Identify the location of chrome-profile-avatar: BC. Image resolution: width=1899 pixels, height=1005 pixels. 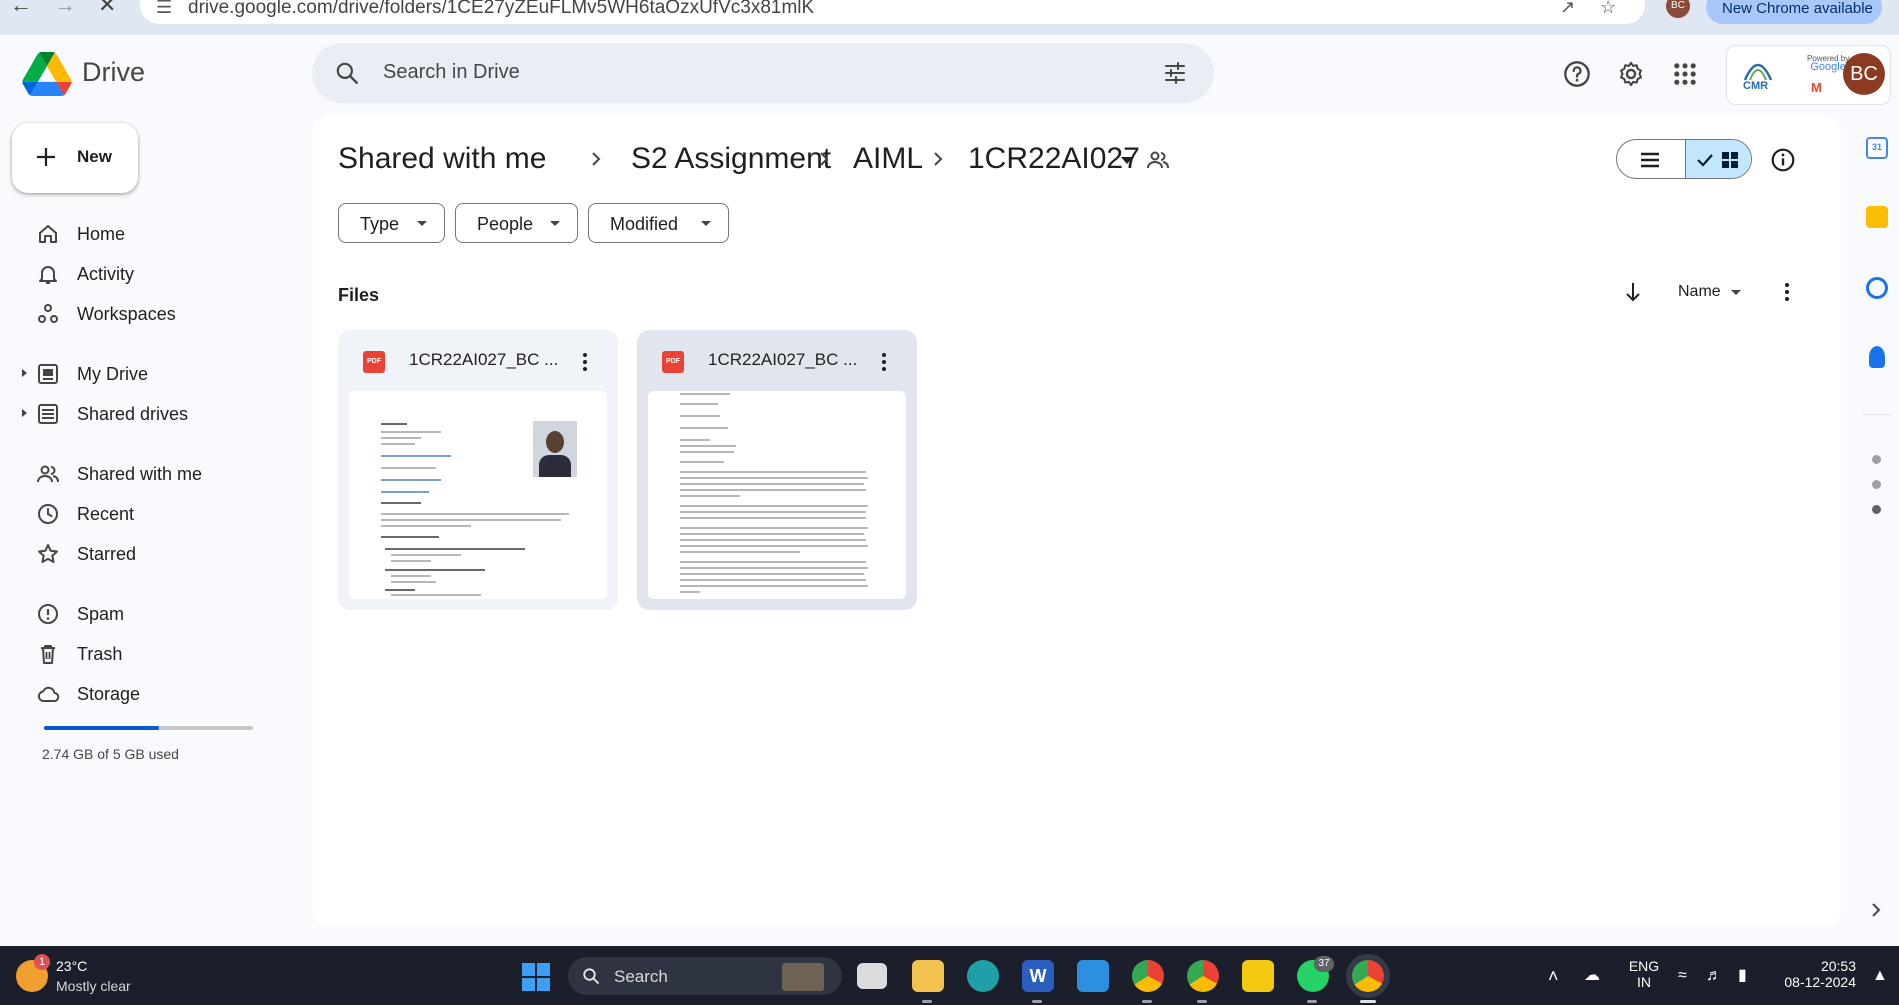
(1678, 9).